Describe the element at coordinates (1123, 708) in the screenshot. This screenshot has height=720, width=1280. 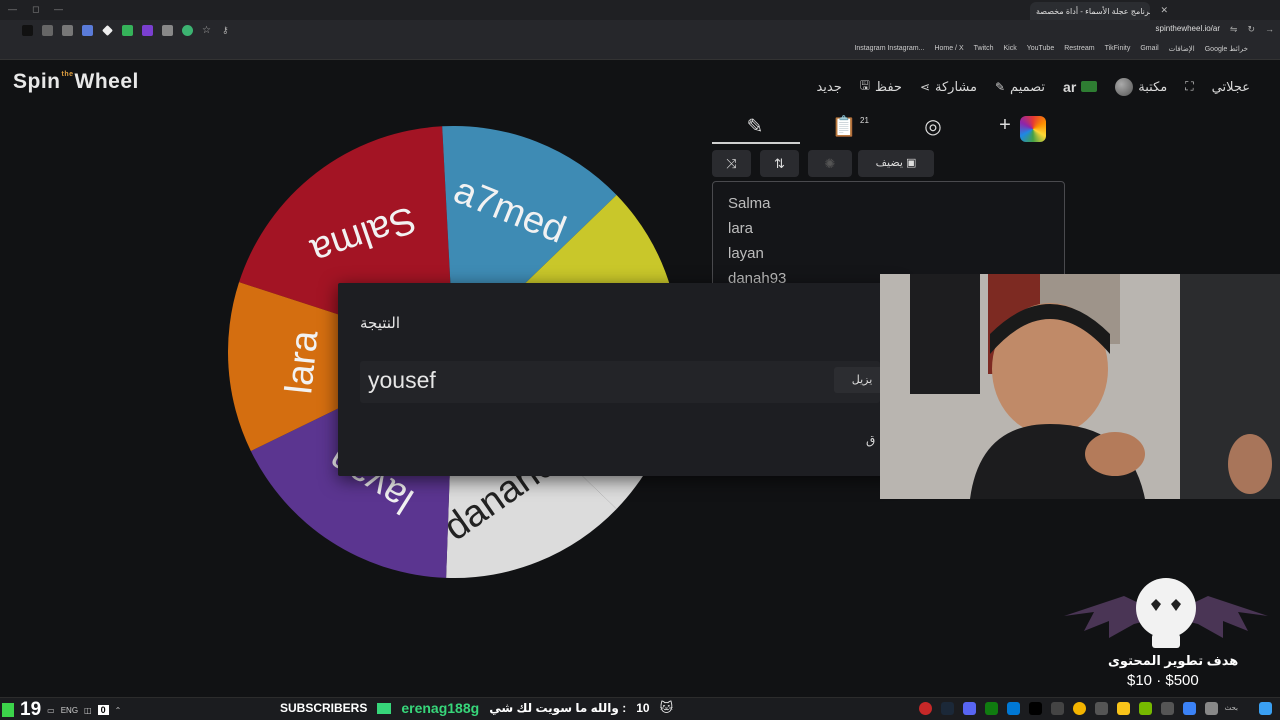
I see `folder-icon` at that location.